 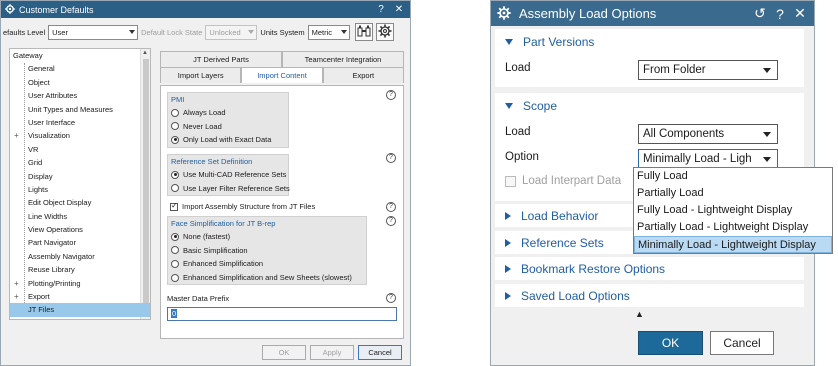 I want to click on tab-export: Export, so click(x=363, y=75).